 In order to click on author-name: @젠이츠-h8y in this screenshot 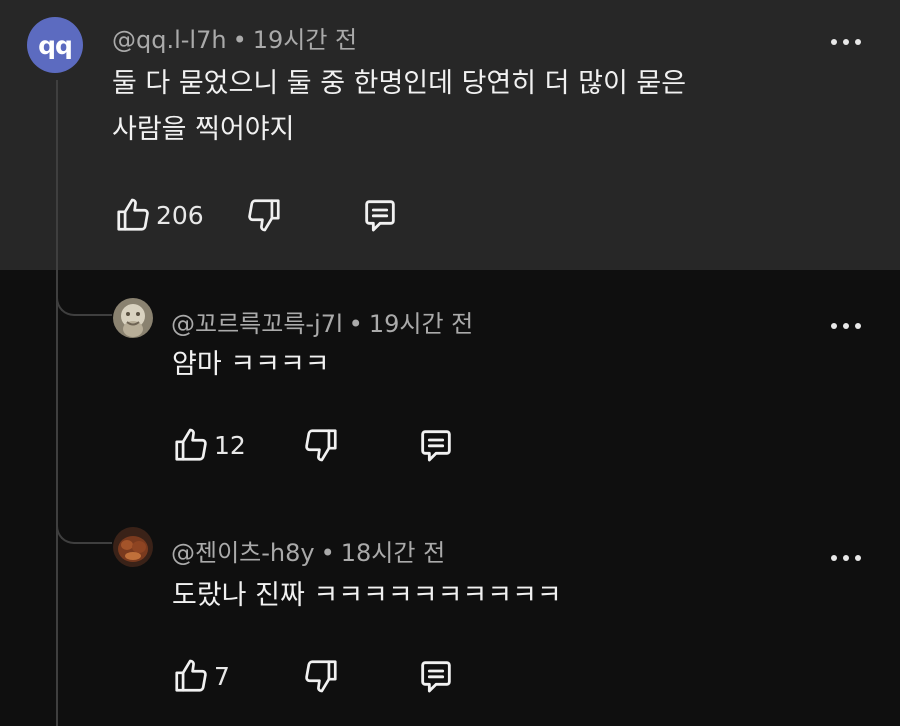, I will do `click(243, 553)`.